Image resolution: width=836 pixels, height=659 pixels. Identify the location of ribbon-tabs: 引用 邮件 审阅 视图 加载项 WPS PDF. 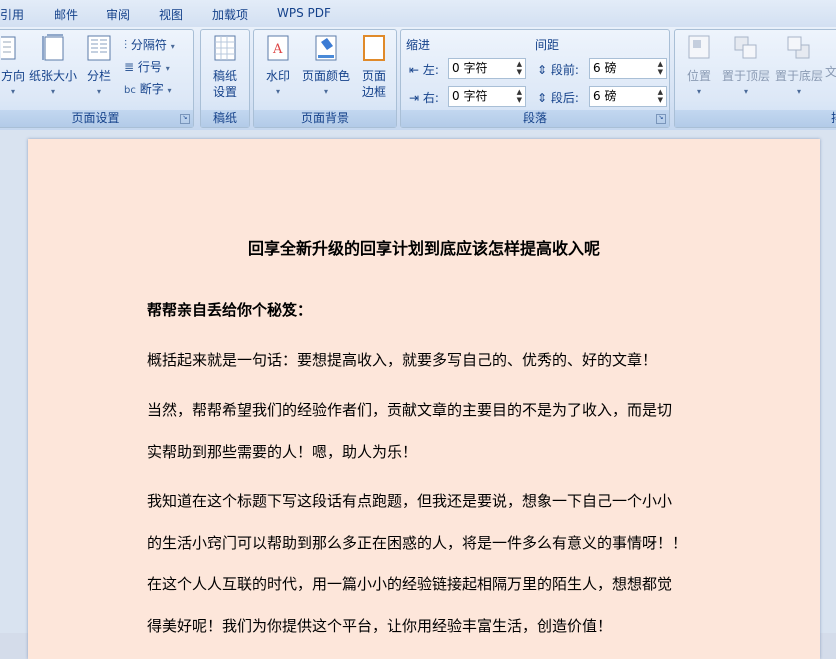
(418, 14).